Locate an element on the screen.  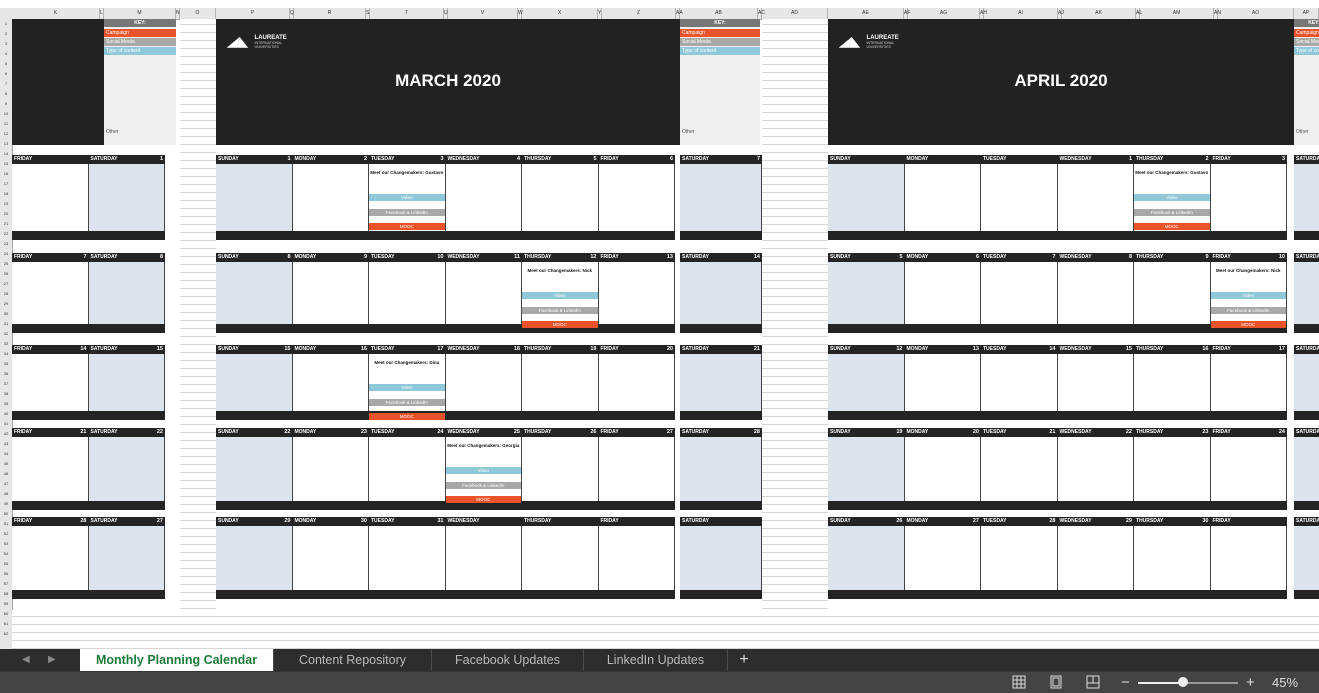
row-number: 35 is located at coordinates (6, 363).